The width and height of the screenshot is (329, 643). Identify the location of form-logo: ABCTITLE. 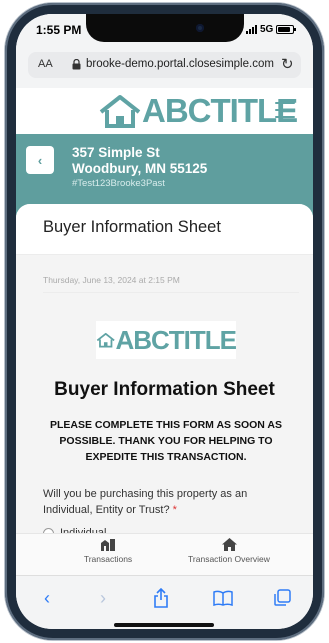
(166, 340).